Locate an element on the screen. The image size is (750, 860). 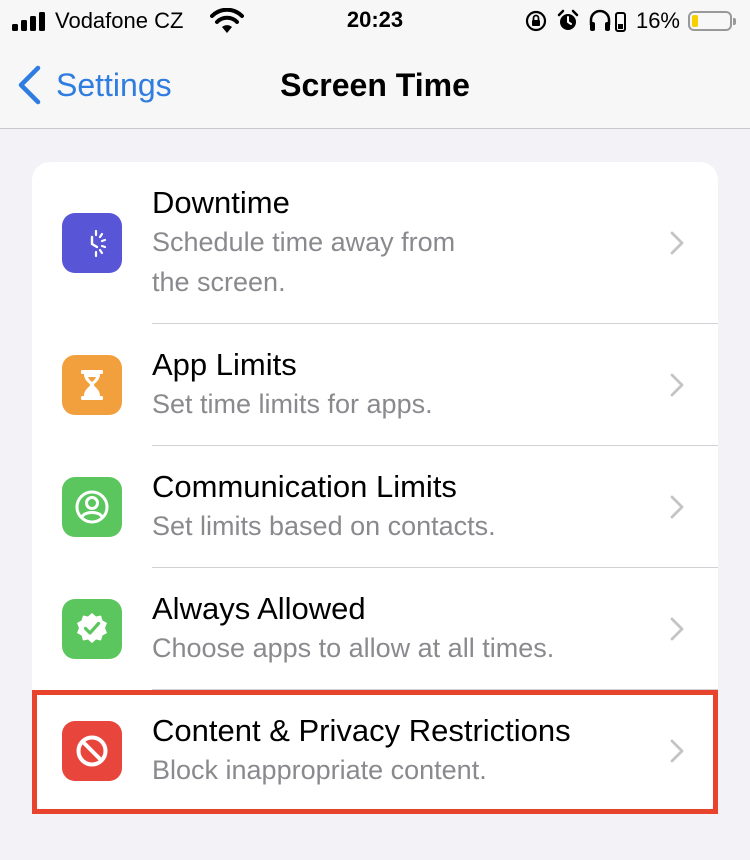
rotation-lock-icon is located at coordinates (536, 21).